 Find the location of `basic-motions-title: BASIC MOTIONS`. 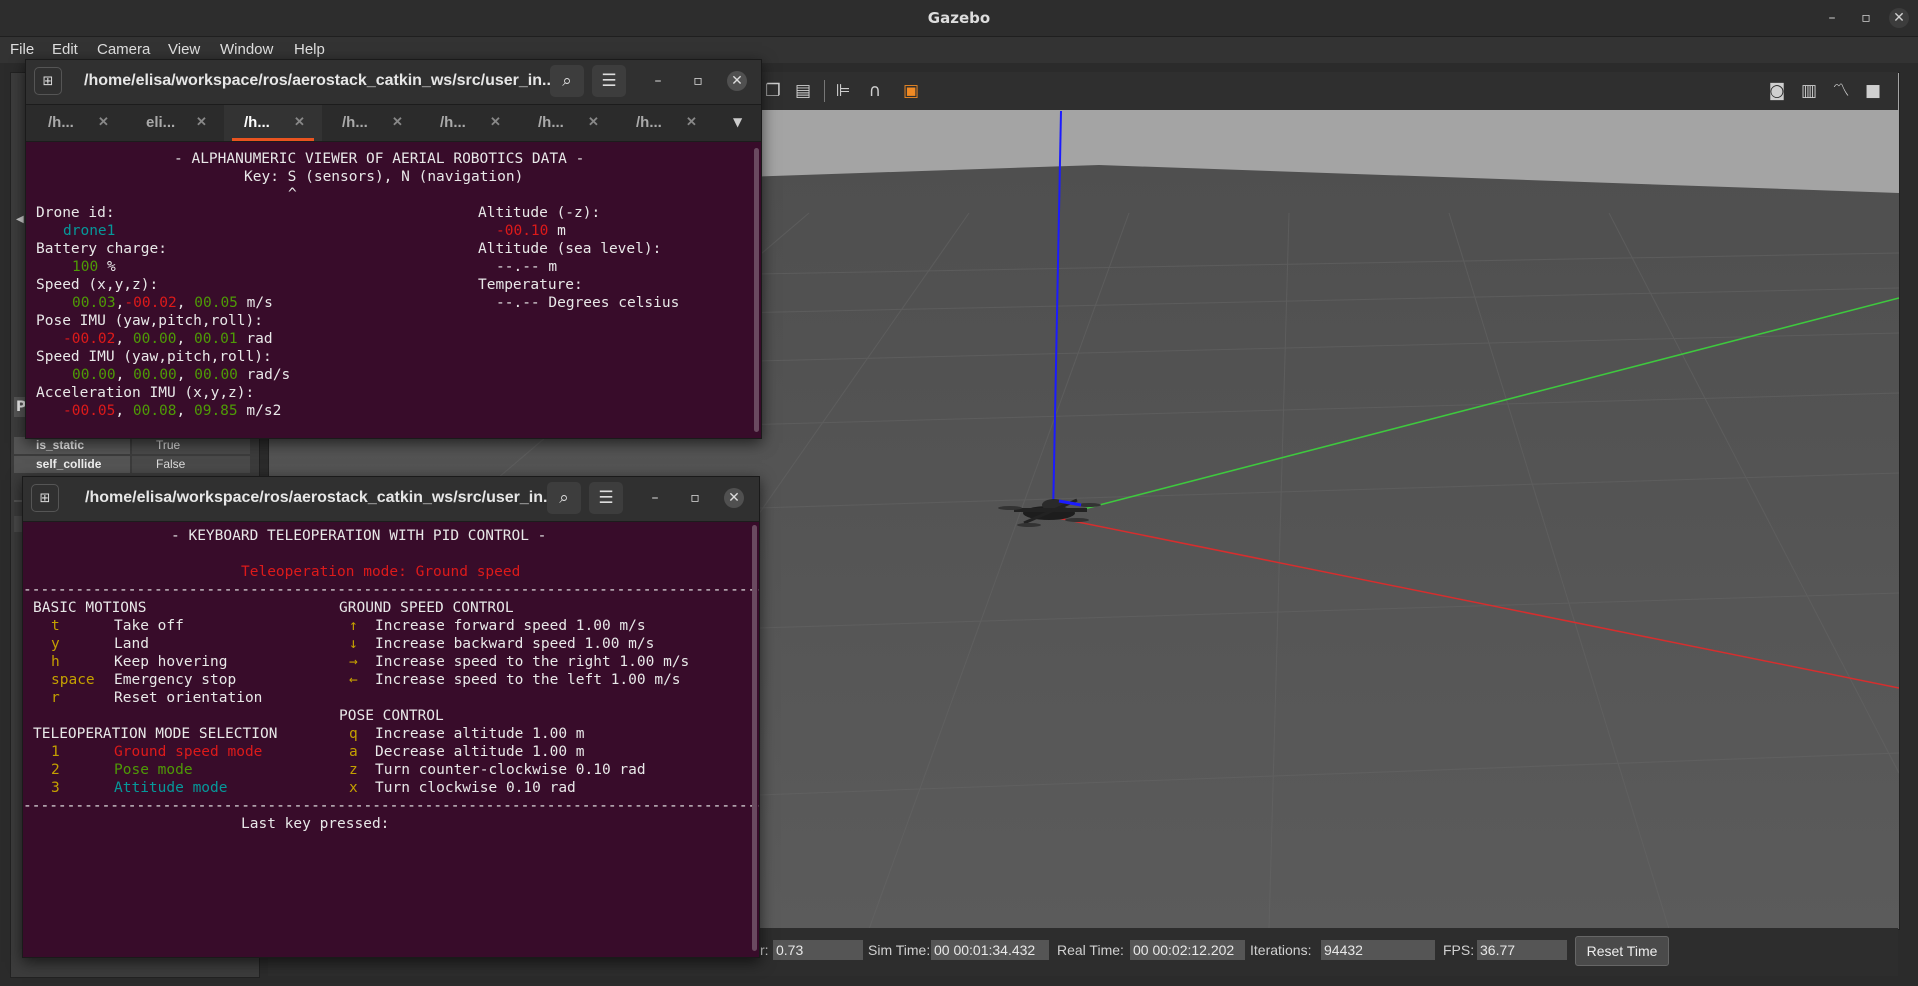

basic-motions-title: BASIC MOTIONS is located at coordinates (90, 608).